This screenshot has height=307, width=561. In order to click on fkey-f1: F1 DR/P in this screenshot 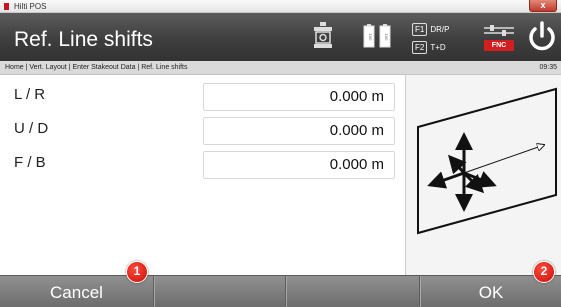, I will do `click(430, 29)`.